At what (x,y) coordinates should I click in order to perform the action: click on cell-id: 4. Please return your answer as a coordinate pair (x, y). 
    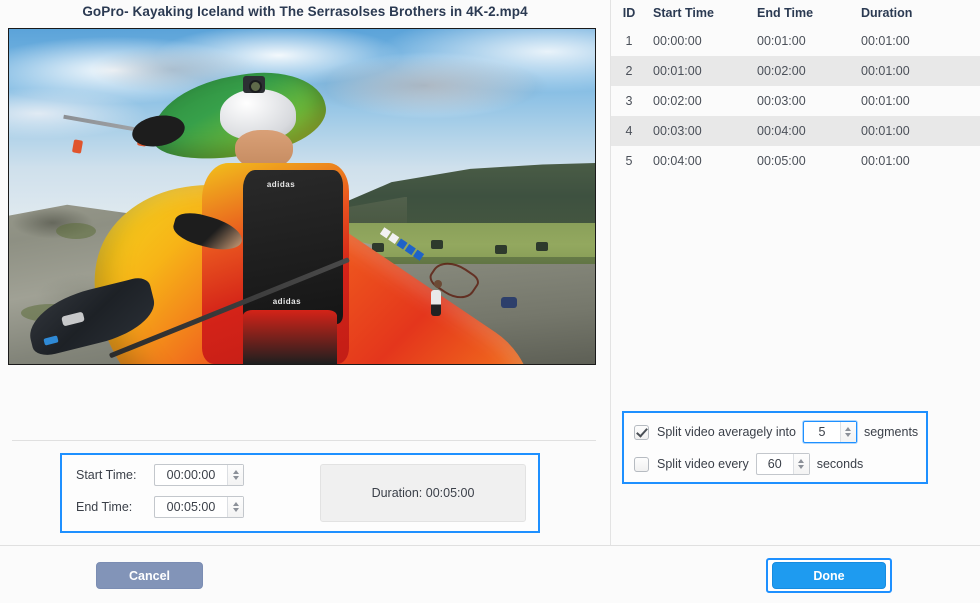
    Looking at the image, I should click on (629, 131).